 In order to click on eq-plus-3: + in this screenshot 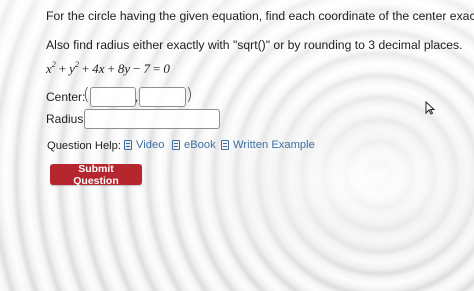, I will do `click(111, 68)`.